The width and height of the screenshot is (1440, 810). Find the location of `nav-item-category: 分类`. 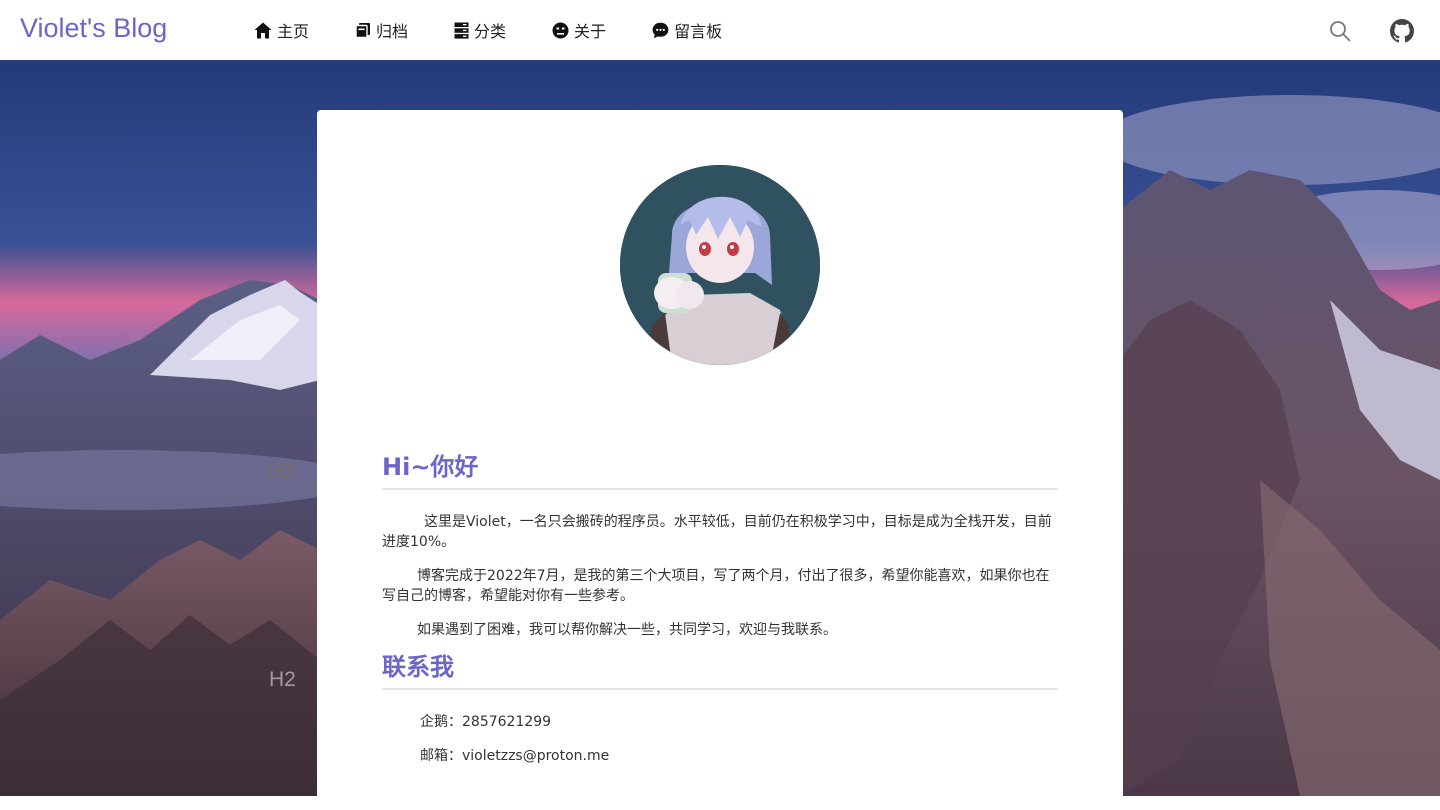

nav-item-category: 分类 is located at coordinates (480, 30).